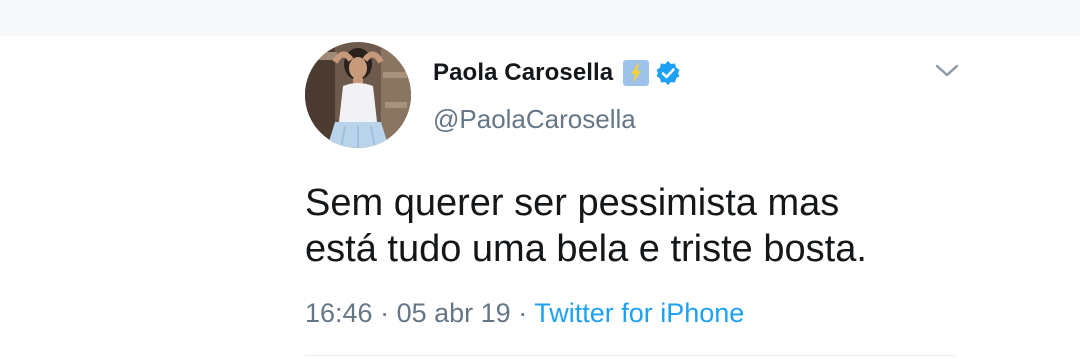  Describe the element at coordinates (586, 249) in the screenshot. I see `tweet-text-line: está tudo uma bela e triste bosta.` at that location.